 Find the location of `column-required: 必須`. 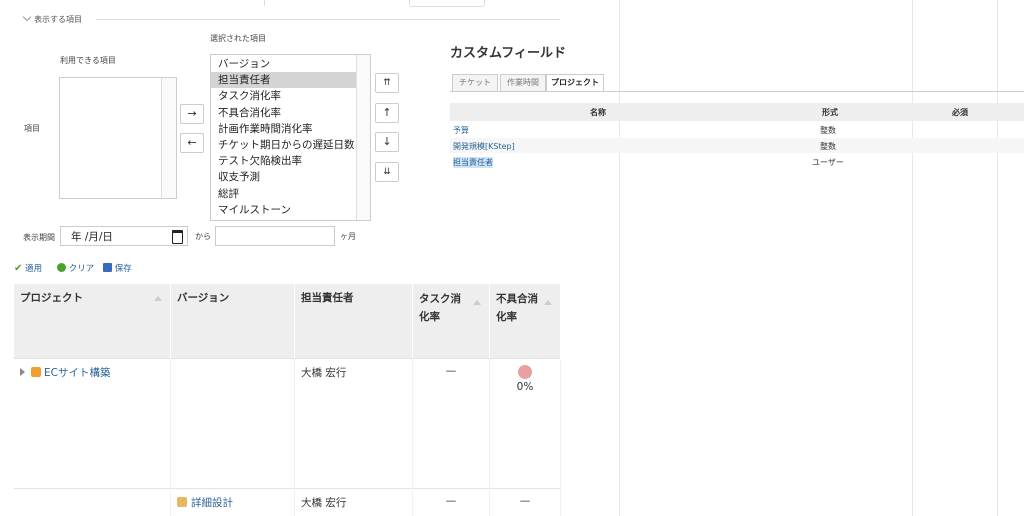

column-required: 必須 is located at coordinates (960, 112).